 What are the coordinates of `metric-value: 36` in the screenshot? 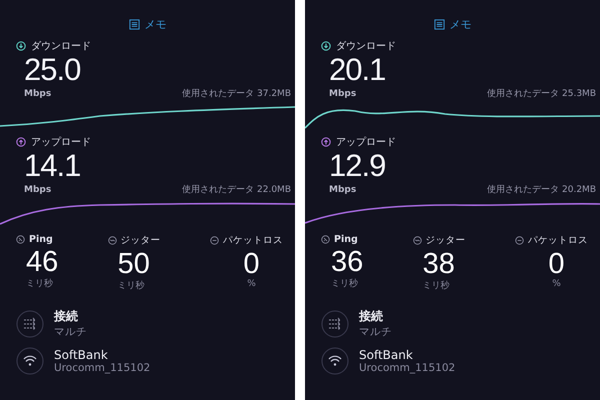 It's located at (347, 262).